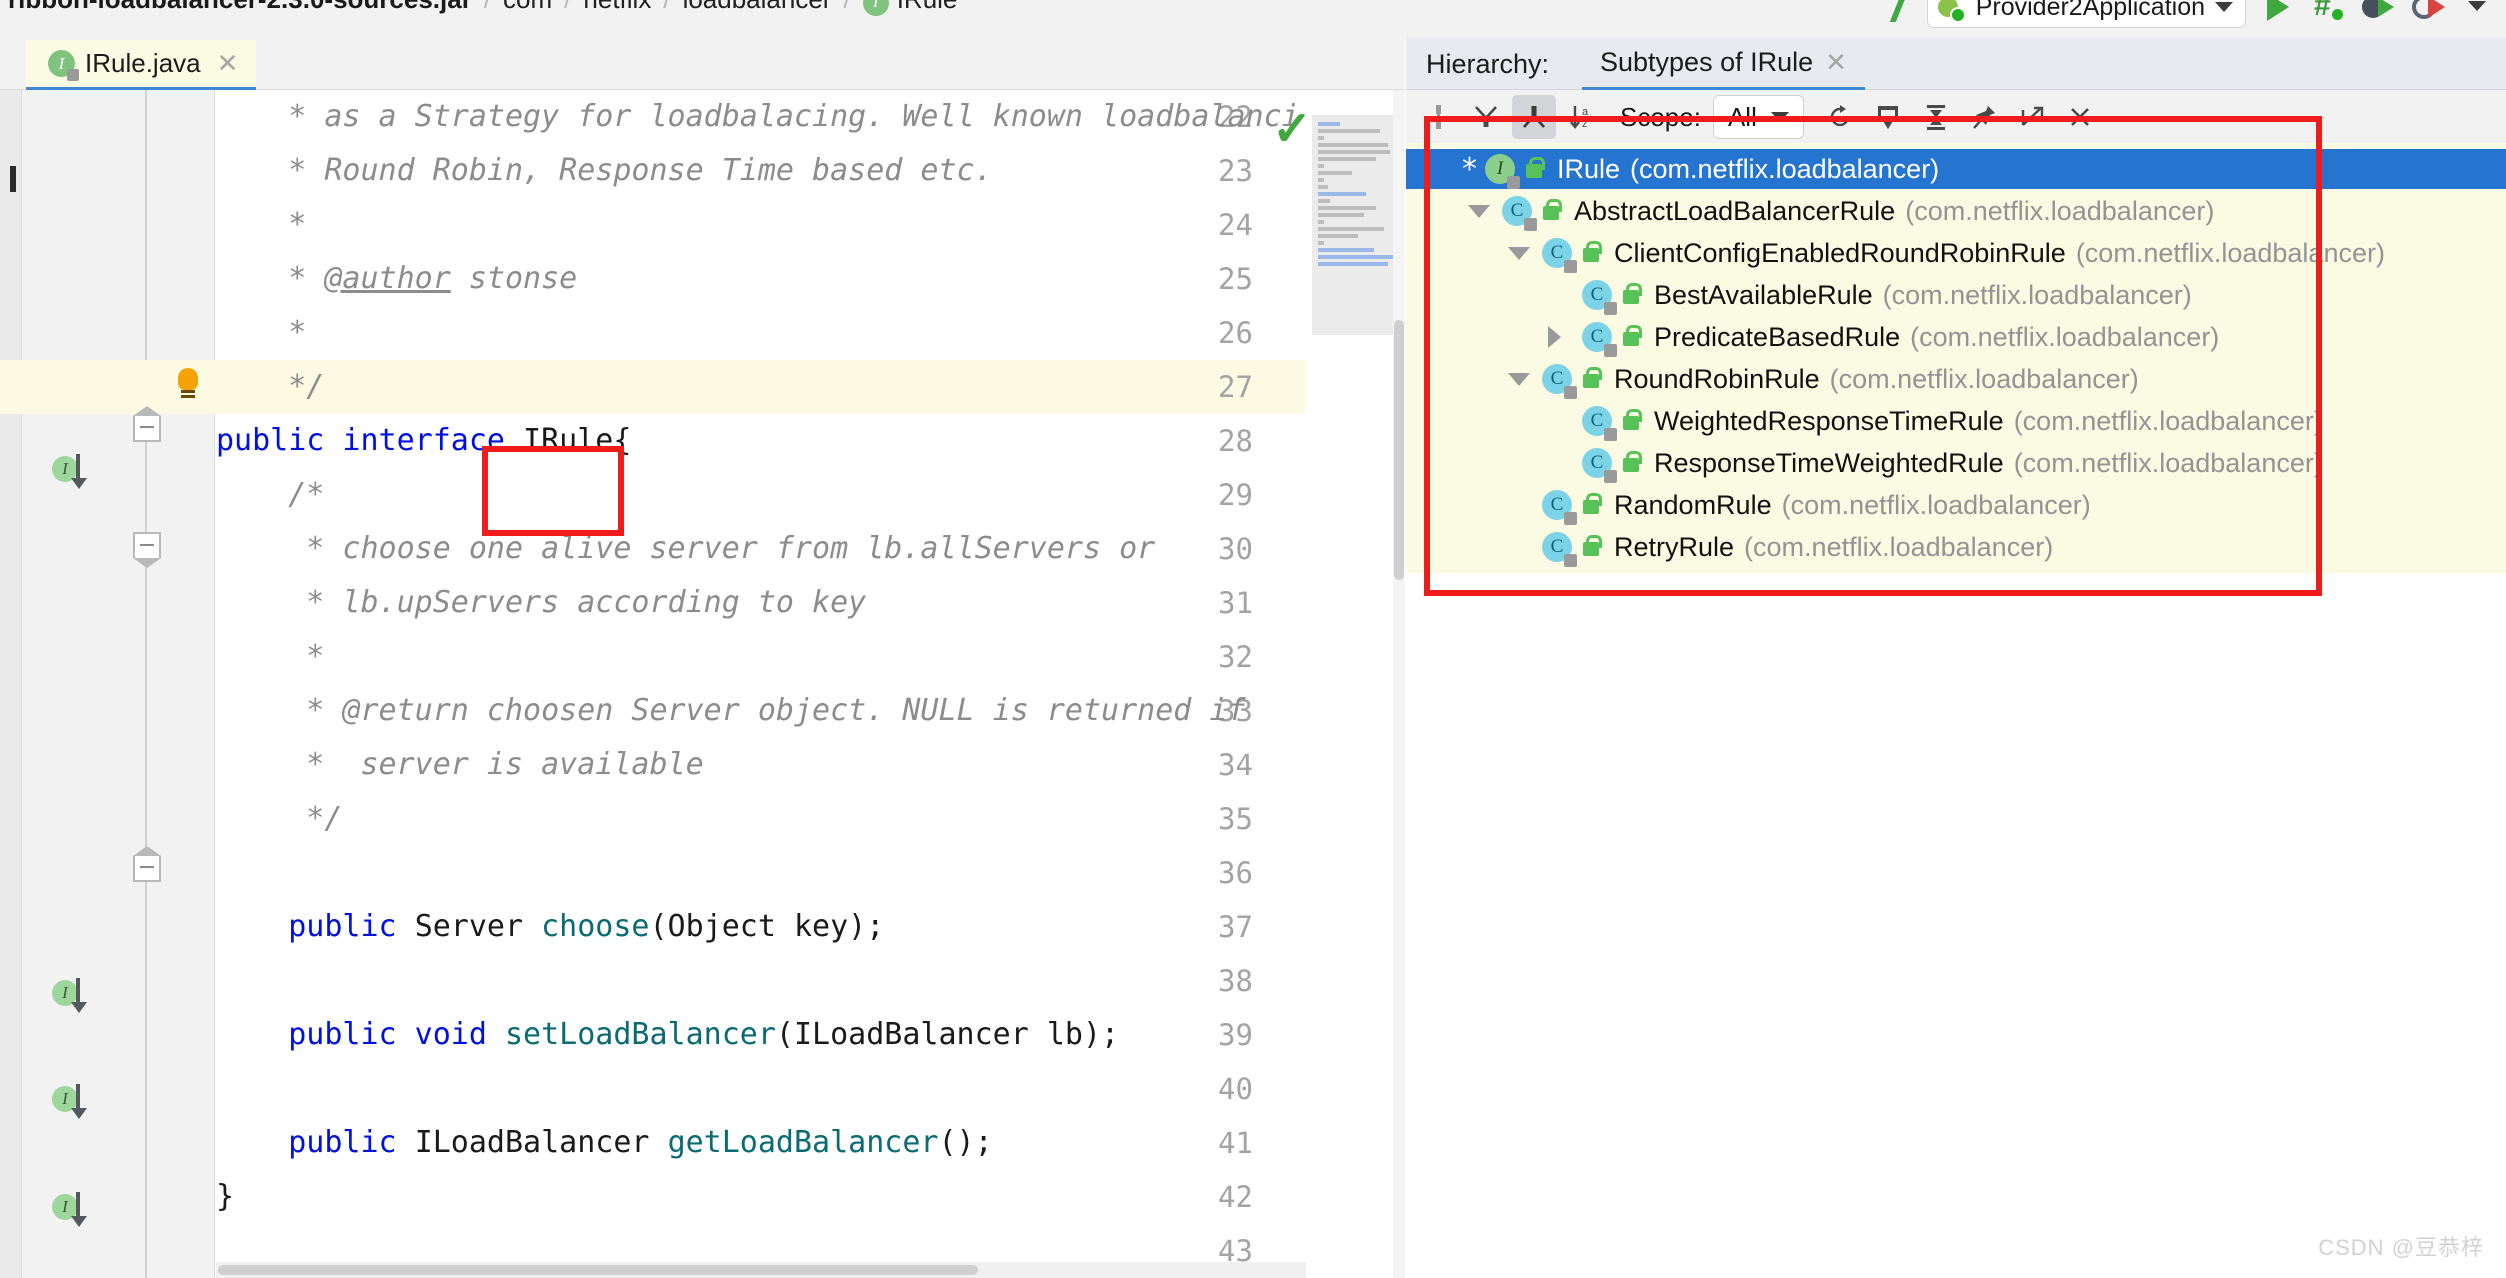  Describe the element at coordinates (1902, 9) in the screenshot. I see `chevron-left-icon` at that location.